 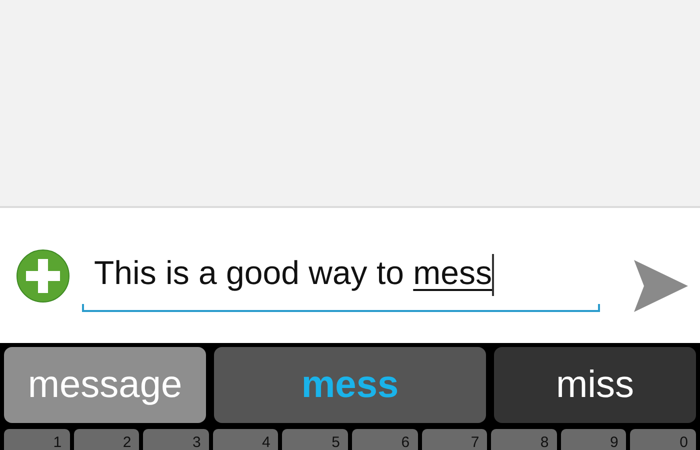 I want to click on suggestion: mess, so click(x=350, y=385).